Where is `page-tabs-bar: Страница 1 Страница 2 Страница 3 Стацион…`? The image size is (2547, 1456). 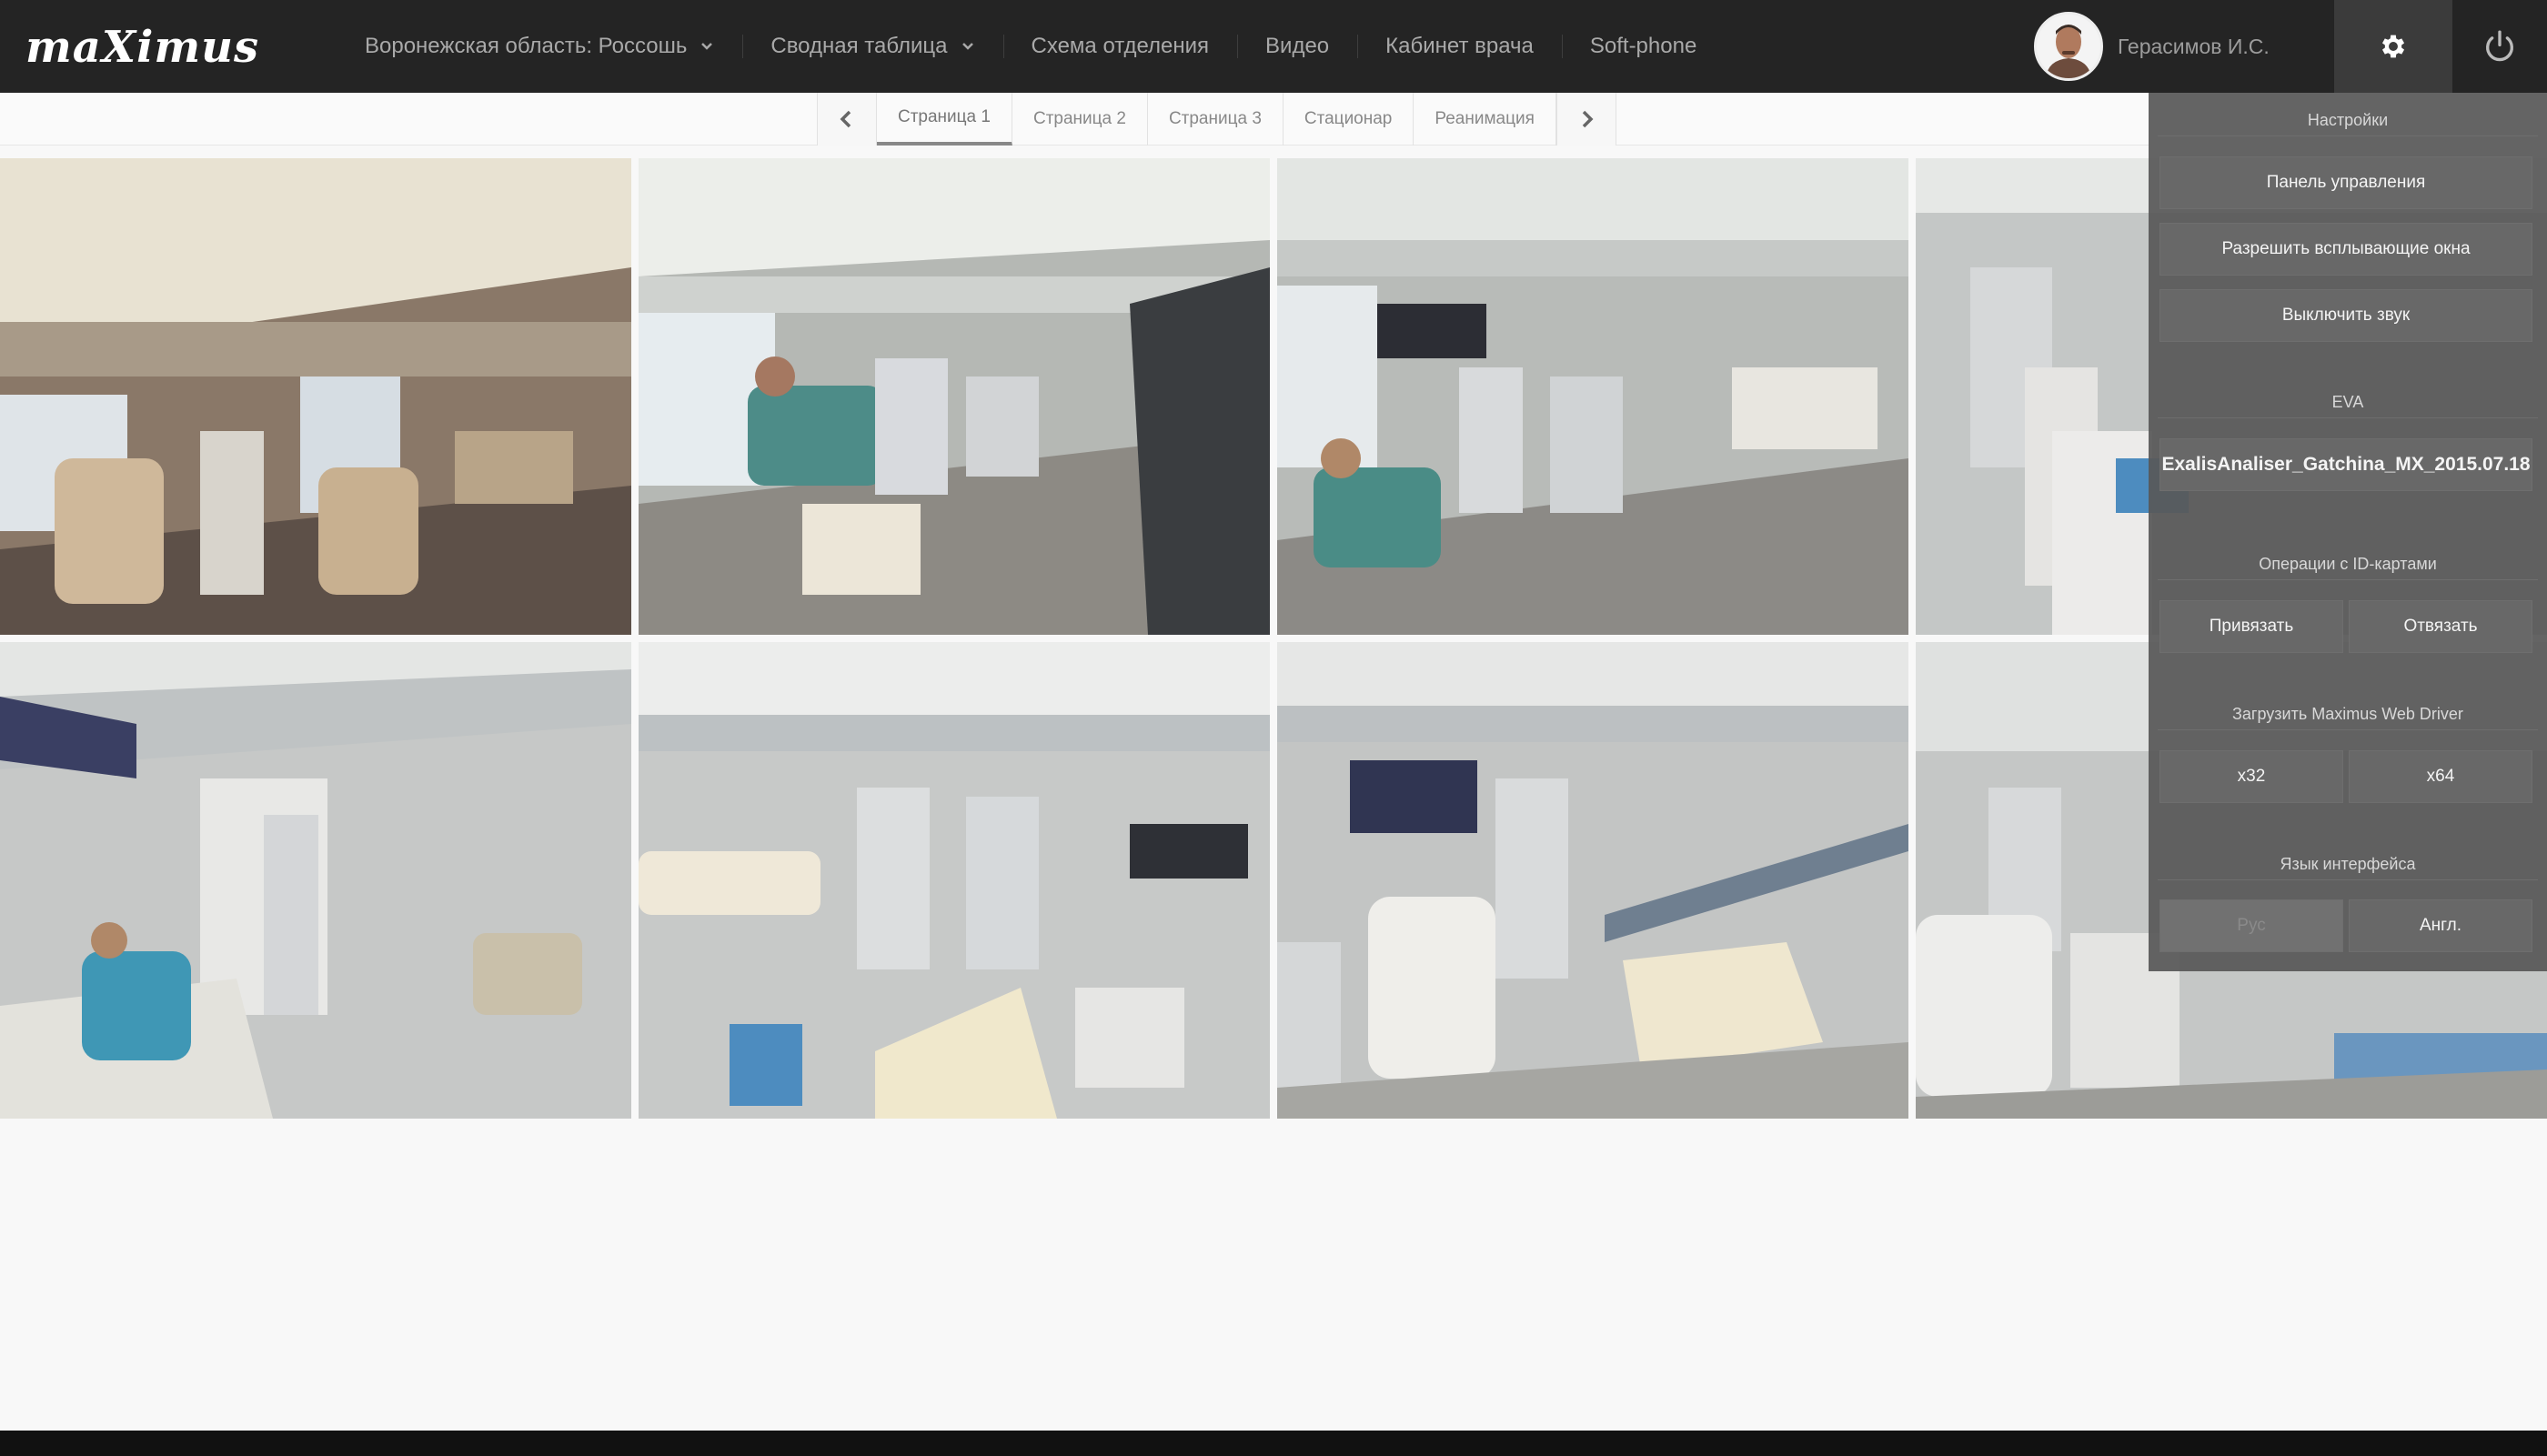
page-tabs-bar: Страница 1 Страница 2 Страница 3 Стацион… is located at coordinates (1074, 120).